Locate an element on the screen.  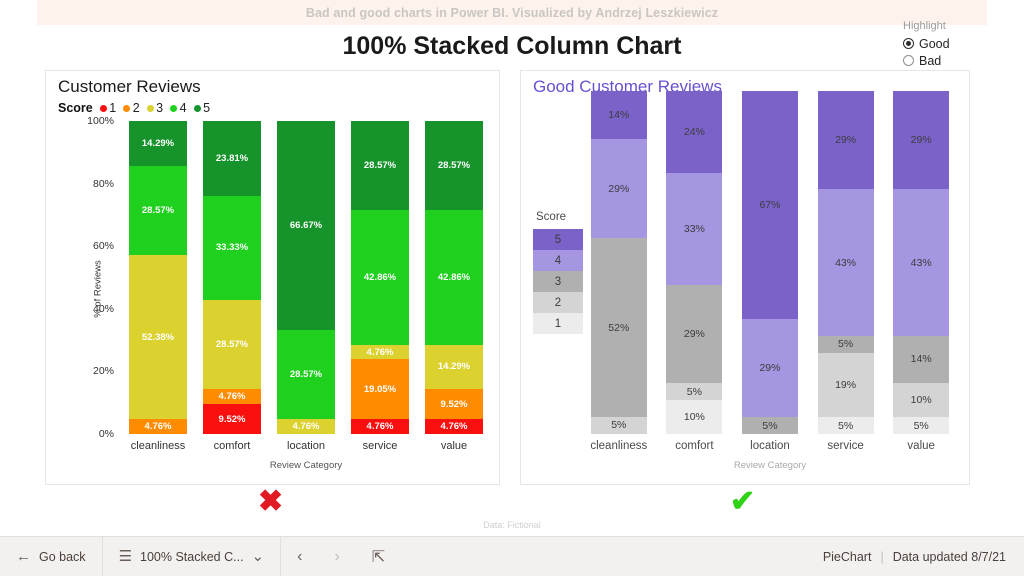
bar-segment-score-4: 33% is located at coordinates (694, 228).